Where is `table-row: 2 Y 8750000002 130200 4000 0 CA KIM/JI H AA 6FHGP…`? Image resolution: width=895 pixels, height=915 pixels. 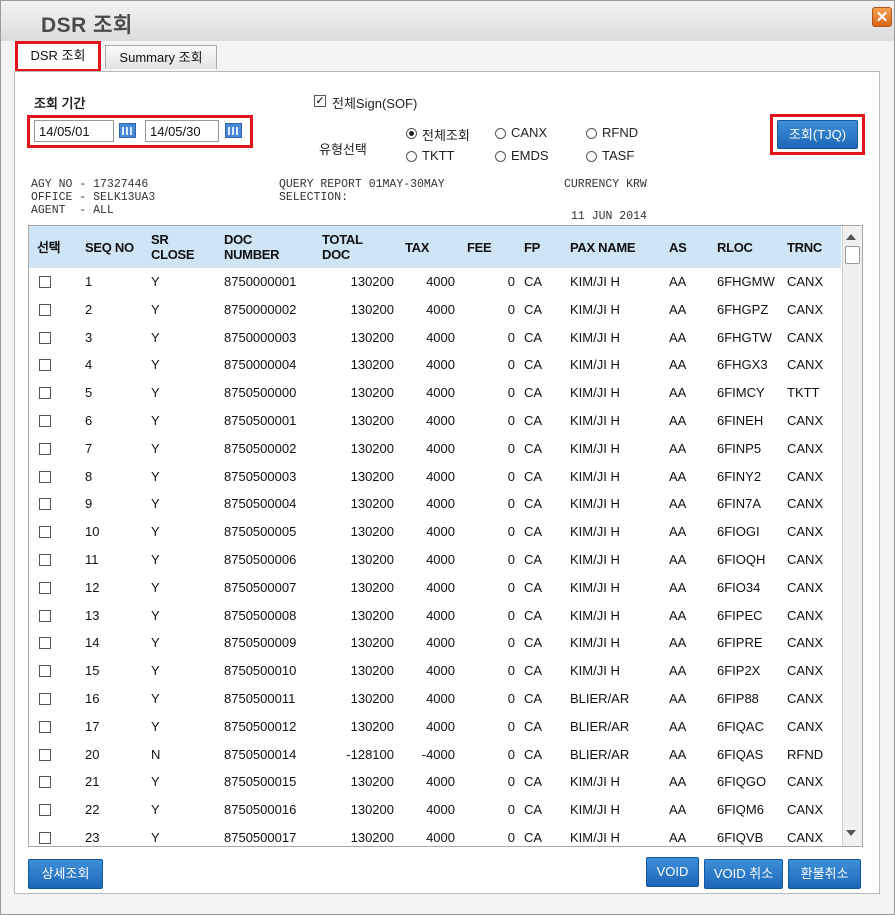
table-row: 2 Y 8750000002 130200 4000 0 CA KIM/JI H AA 6FHGP… is located at coordinates (435, 310).